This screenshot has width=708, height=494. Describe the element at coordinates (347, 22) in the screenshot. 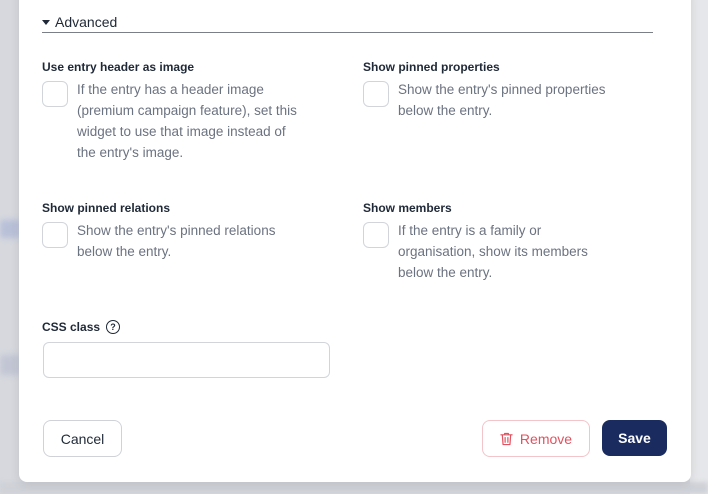

I see `advanced-section-toggle: Advanced` at that location.